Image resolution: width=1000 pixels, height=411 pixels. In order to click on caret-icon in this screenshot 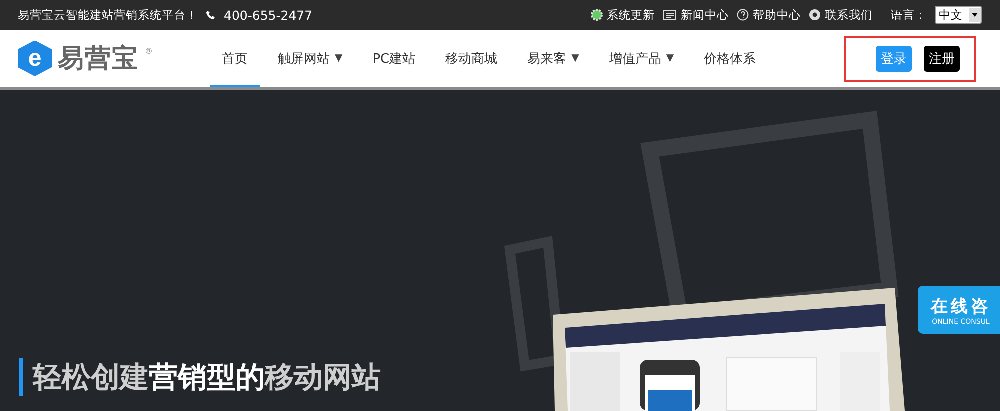, I will do `click(975, 15)`.